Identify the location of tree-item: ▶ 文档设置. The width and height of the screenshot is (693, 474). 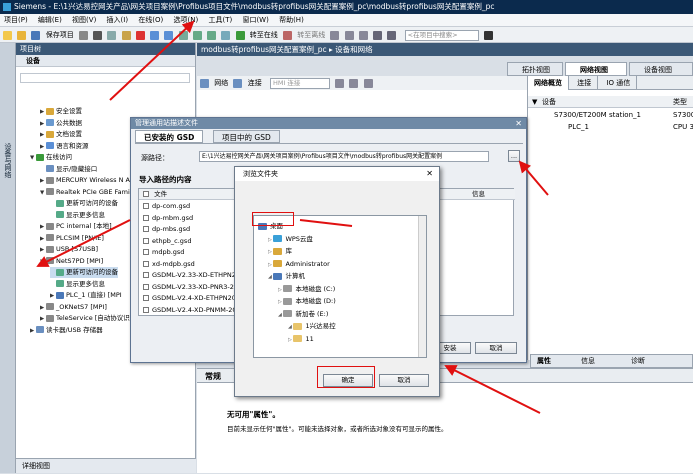
(61, 134).